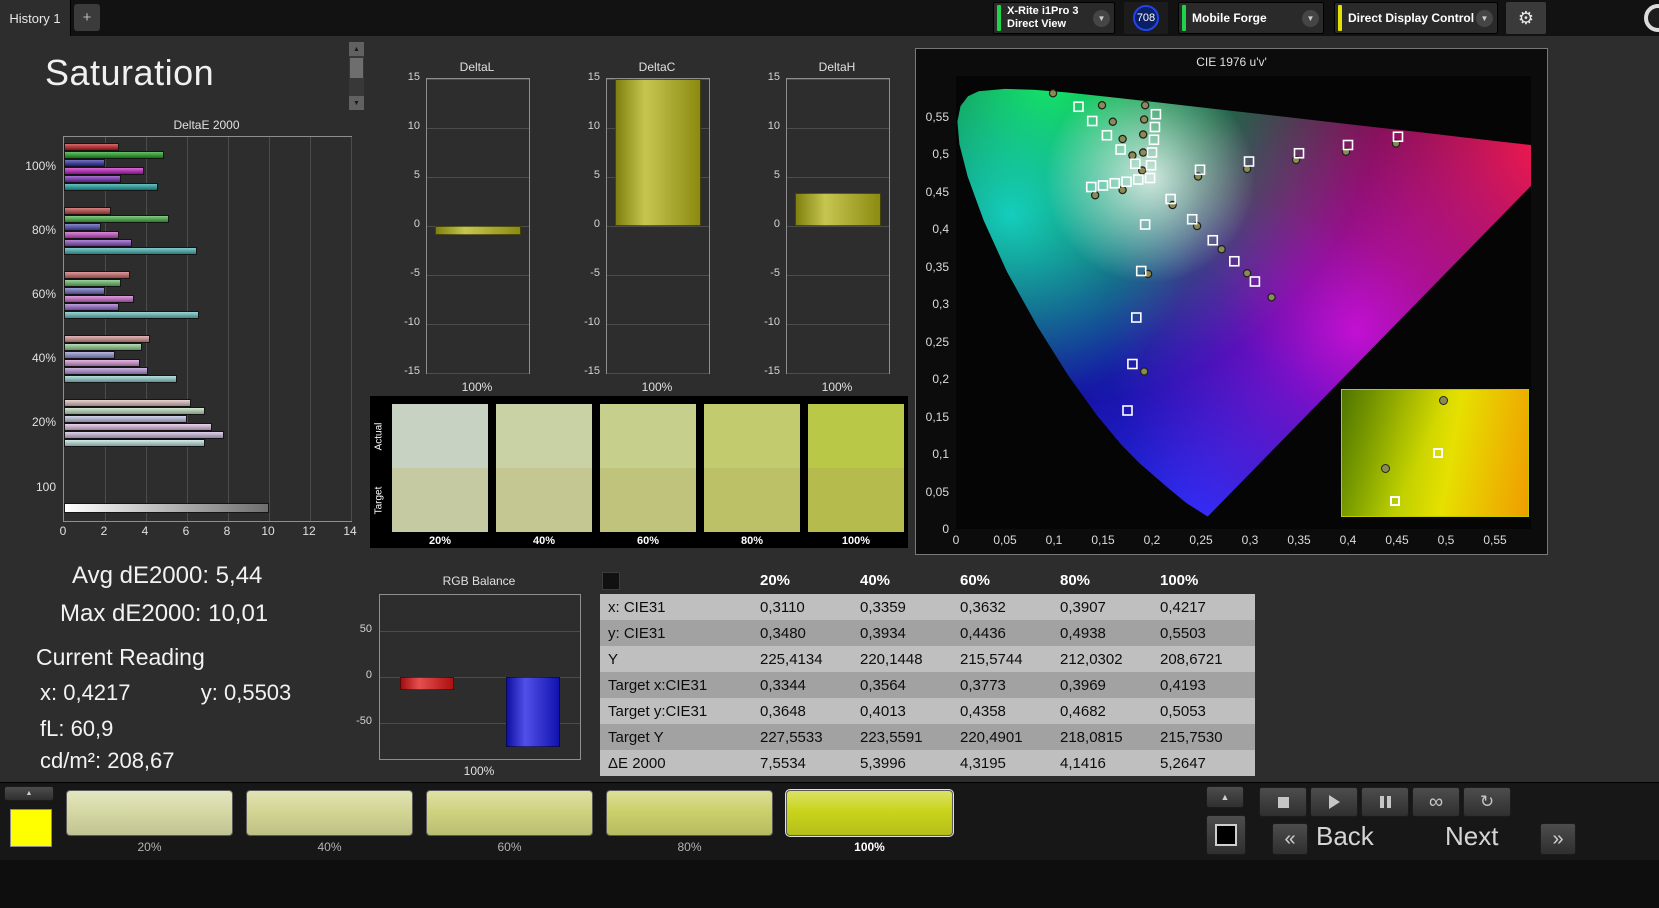 The image size is (1659, 908). What do you see at coordinates (775, 273) in the screenshot?
I see `axis-tick: -5` at bounding box center [775, 273].